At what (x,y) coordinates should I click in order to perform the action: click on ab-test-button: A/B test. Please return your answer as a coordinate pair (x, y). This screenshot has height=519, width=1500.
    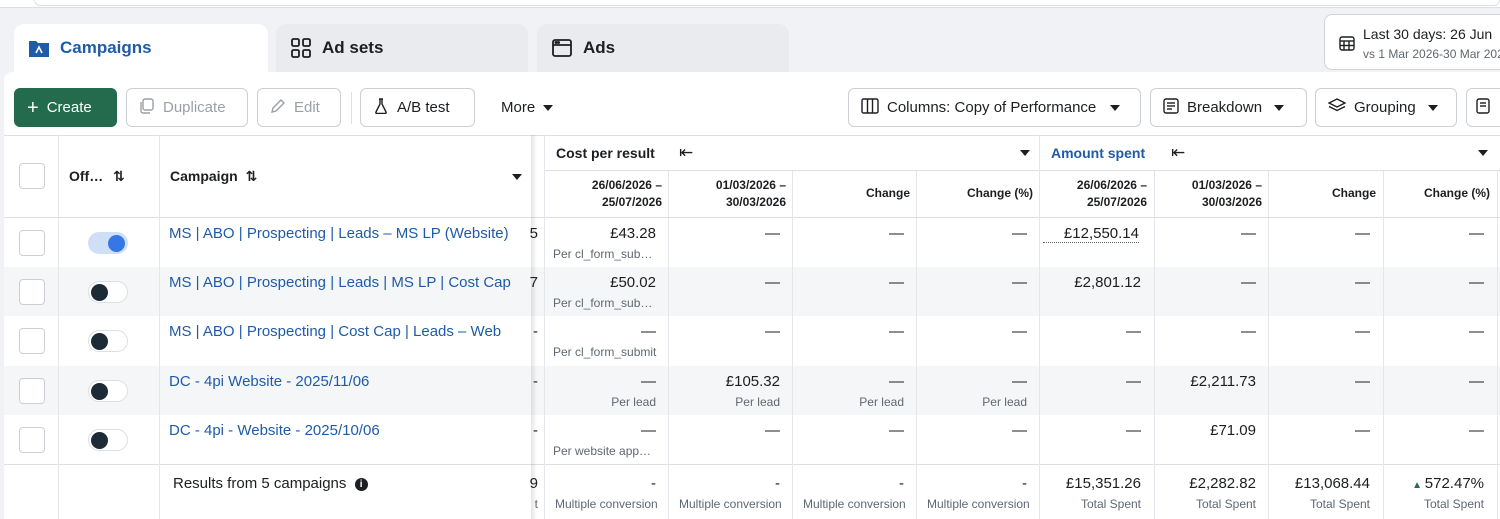
    Looking at the image, I should click on (417, 107).